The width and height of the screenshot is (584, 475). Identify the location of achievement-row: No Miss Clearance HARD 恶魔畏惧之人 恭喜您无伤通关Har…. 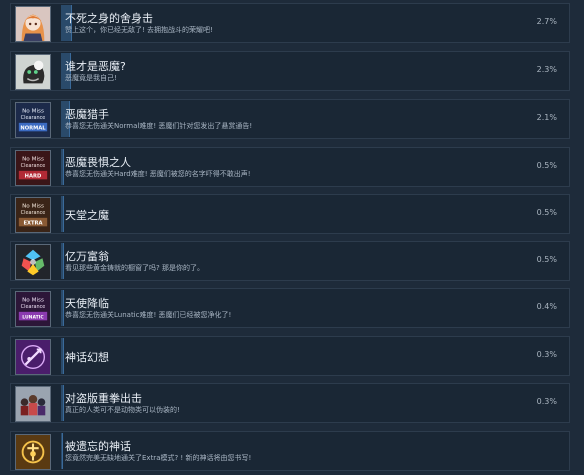
(290, 167).